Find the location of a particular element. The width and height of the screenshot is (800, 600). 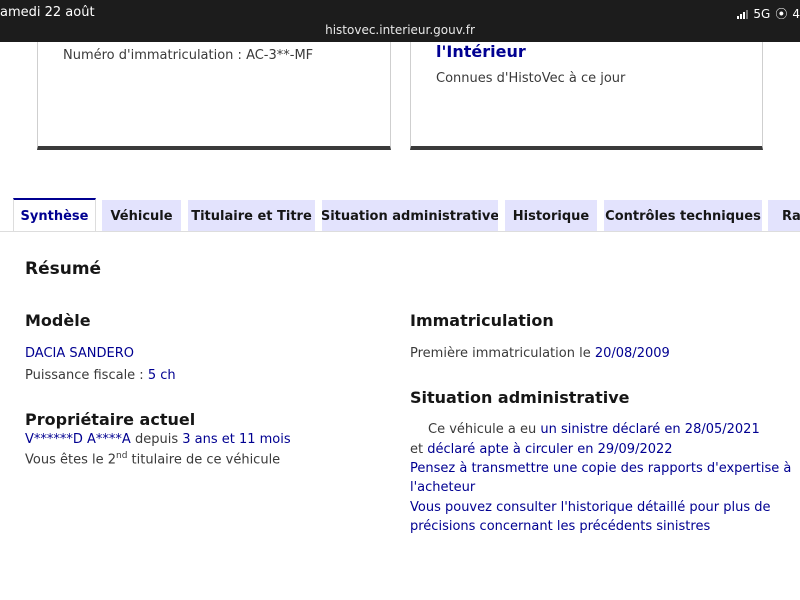

fit-link: déclaré apte à circuler en 29/09/2022 is located at coordinates (549, 449).